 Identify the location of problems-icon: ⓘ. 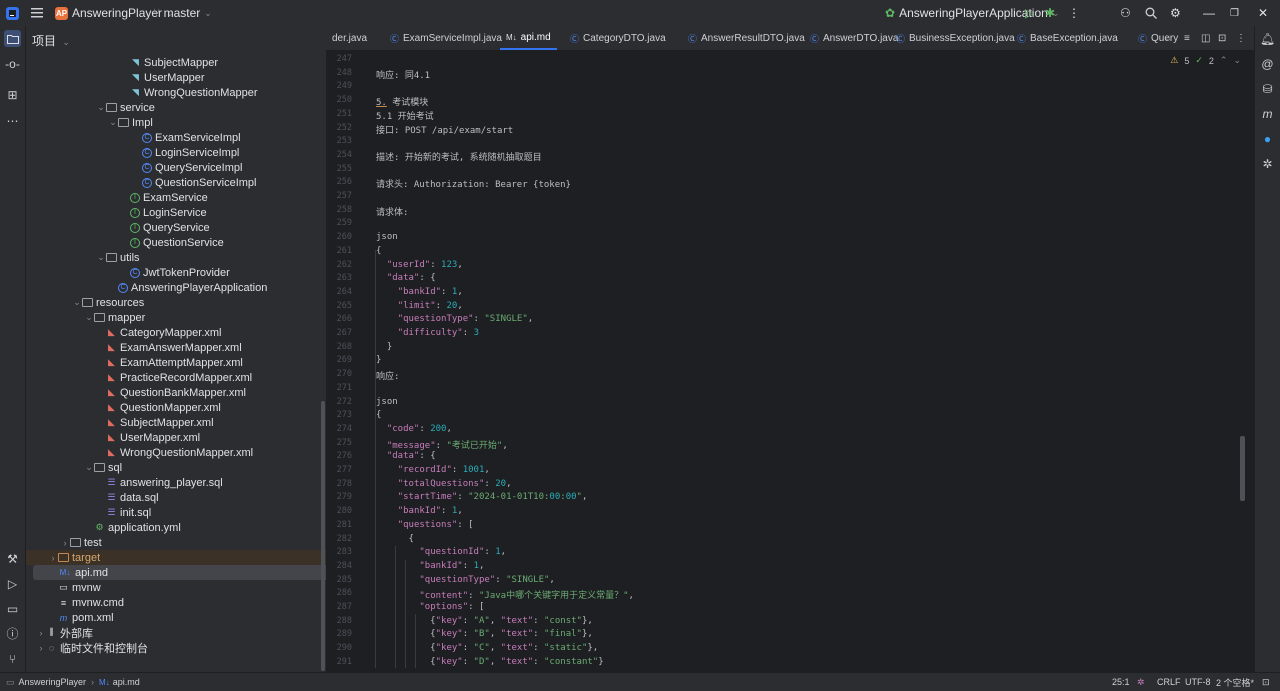
(12, 633).